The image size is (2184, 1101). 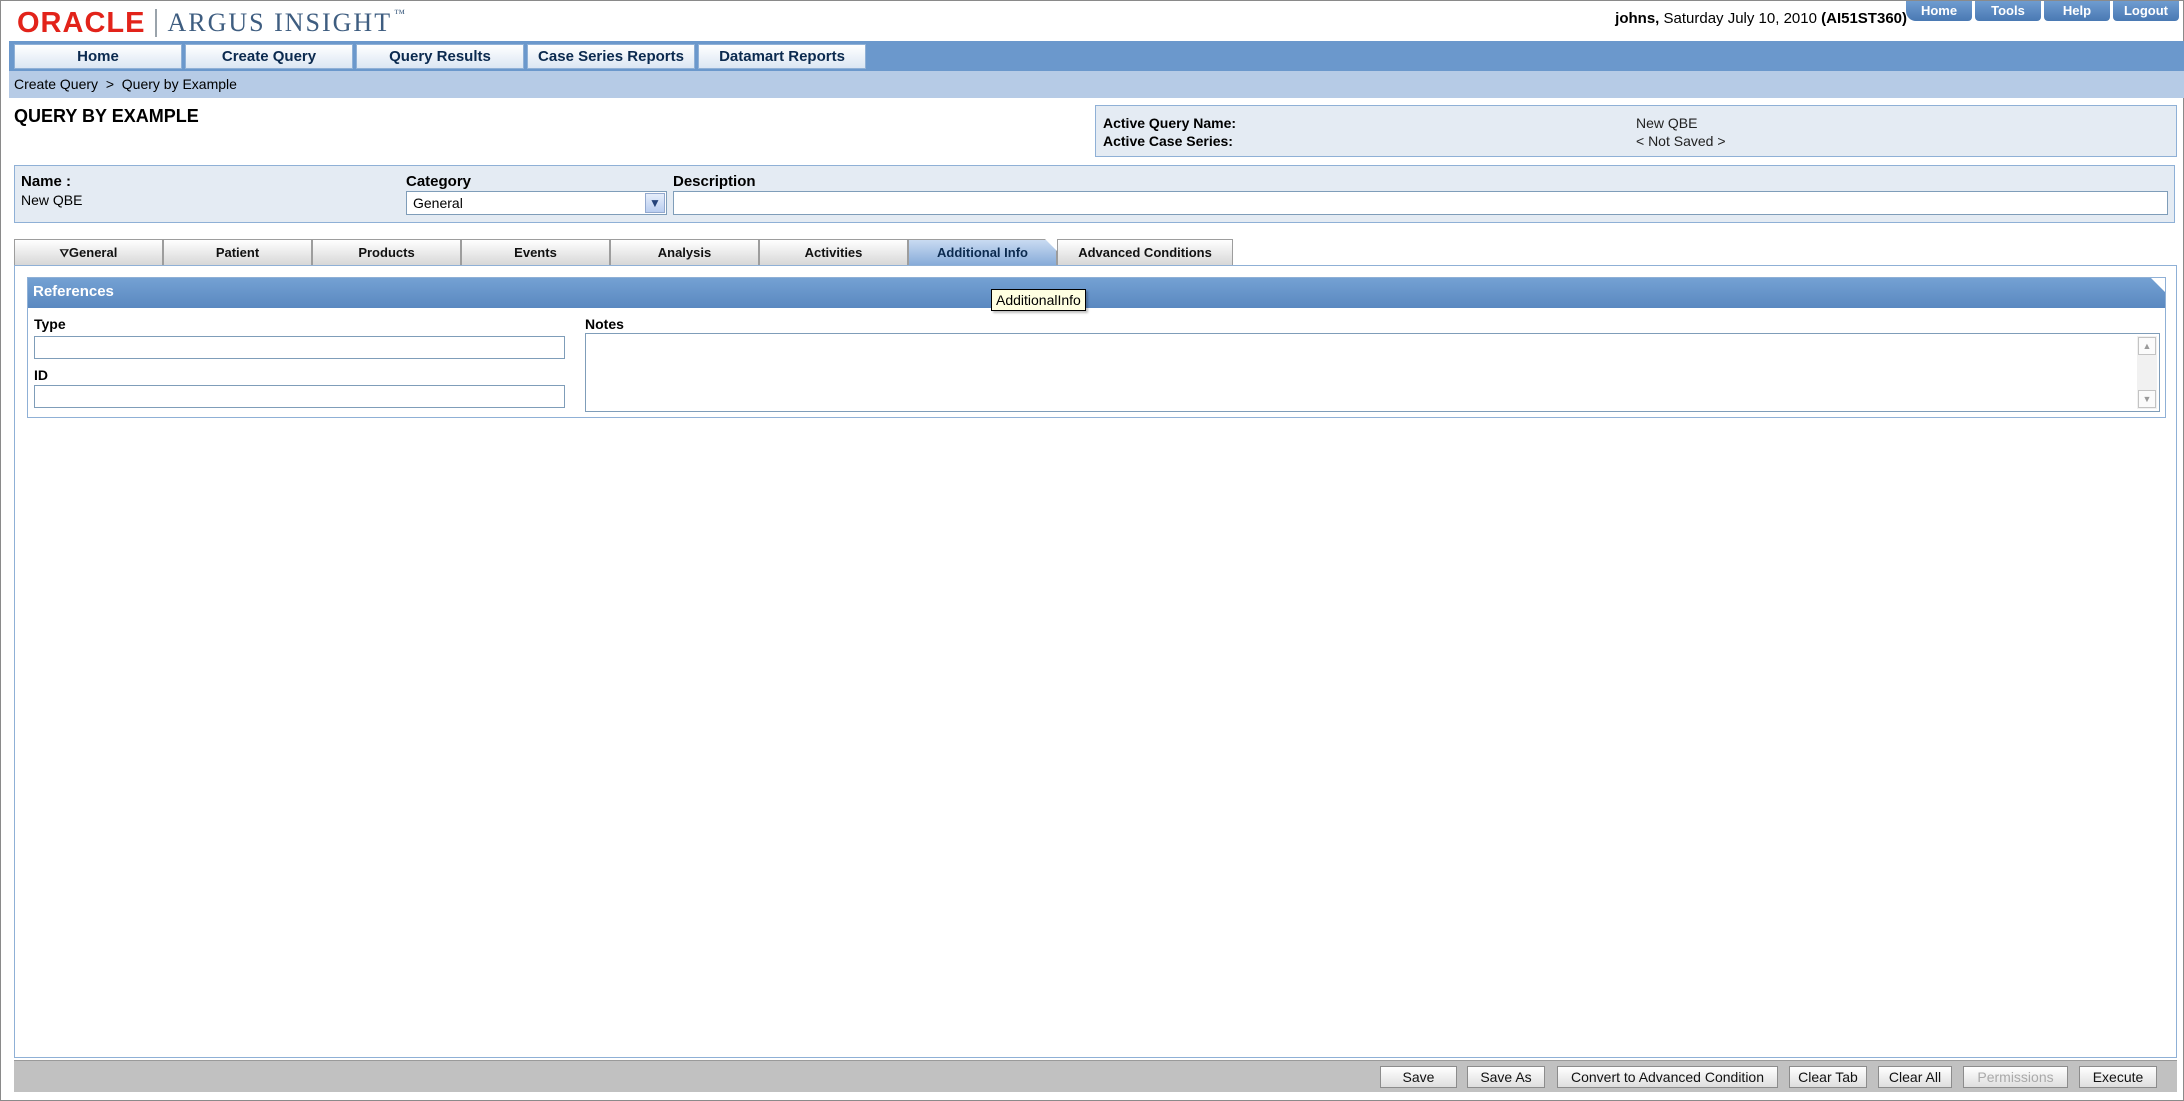 I want to click on nav-home: Home, so click(x=98, y=56).